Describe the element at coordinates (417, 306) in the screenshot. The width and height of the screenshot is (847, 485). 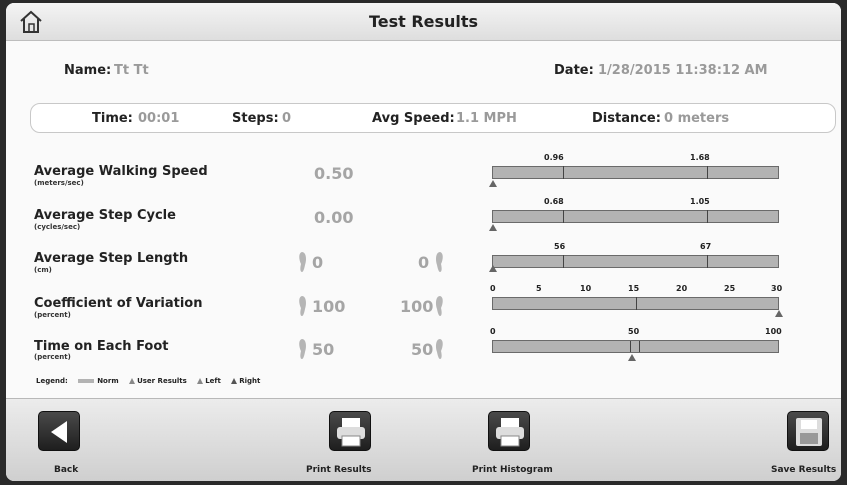
I see `right-value-coefficient-of-variation: 100` at that location.